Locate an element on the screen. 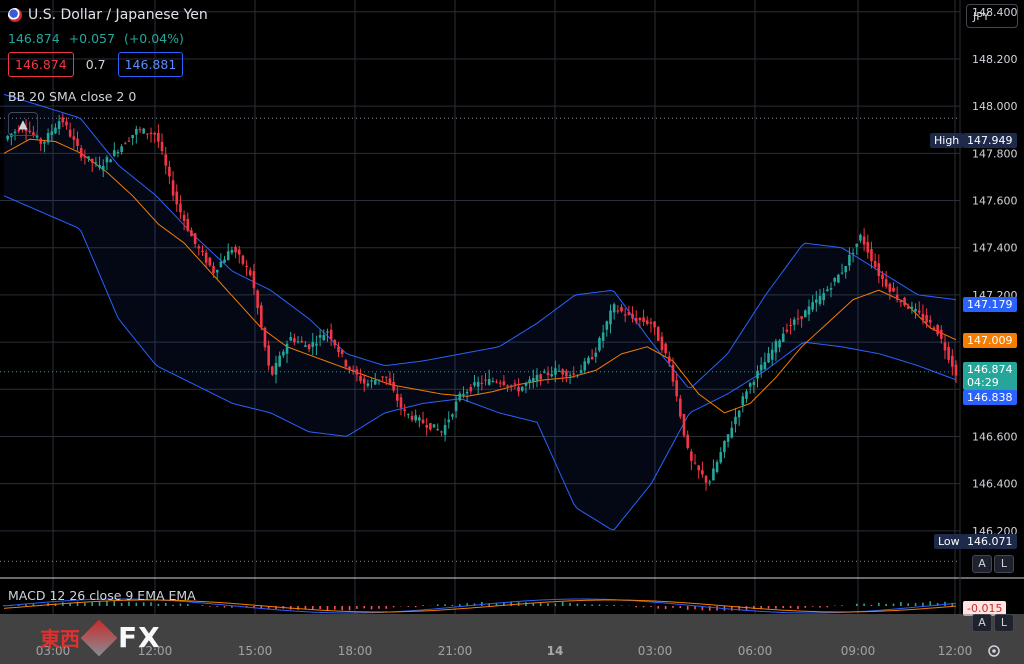  macd-auto-button: A is located at coordinates (982, 623).